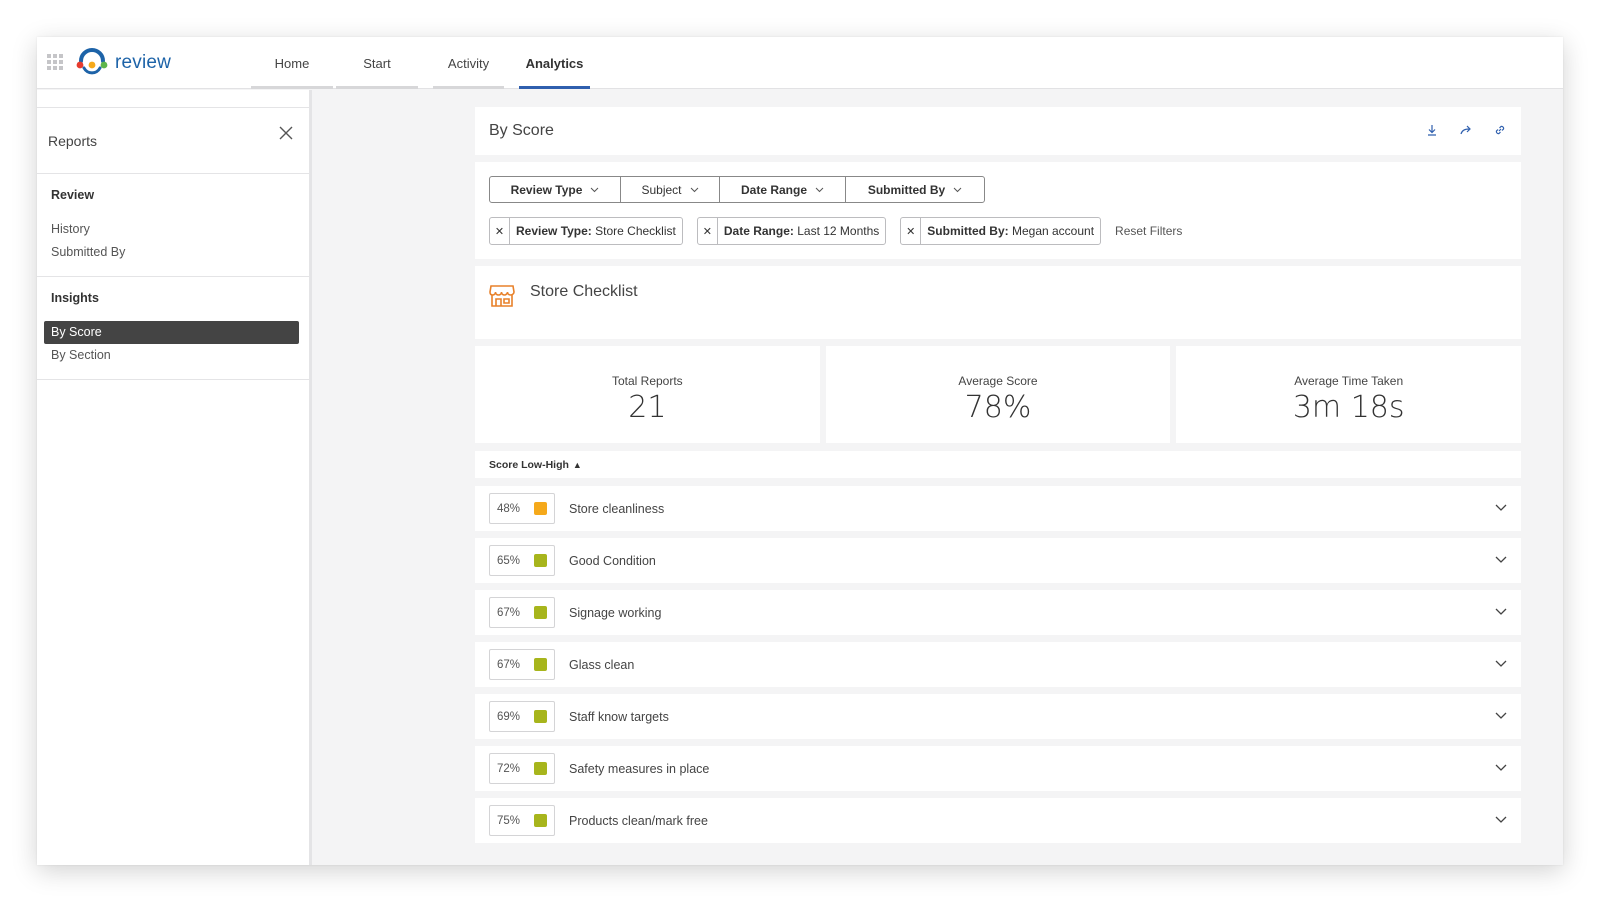 This screenshot has height=902, width=1600. I want to click on sidebar-section-insights: Insights By Score By Section, so click(173, 328).